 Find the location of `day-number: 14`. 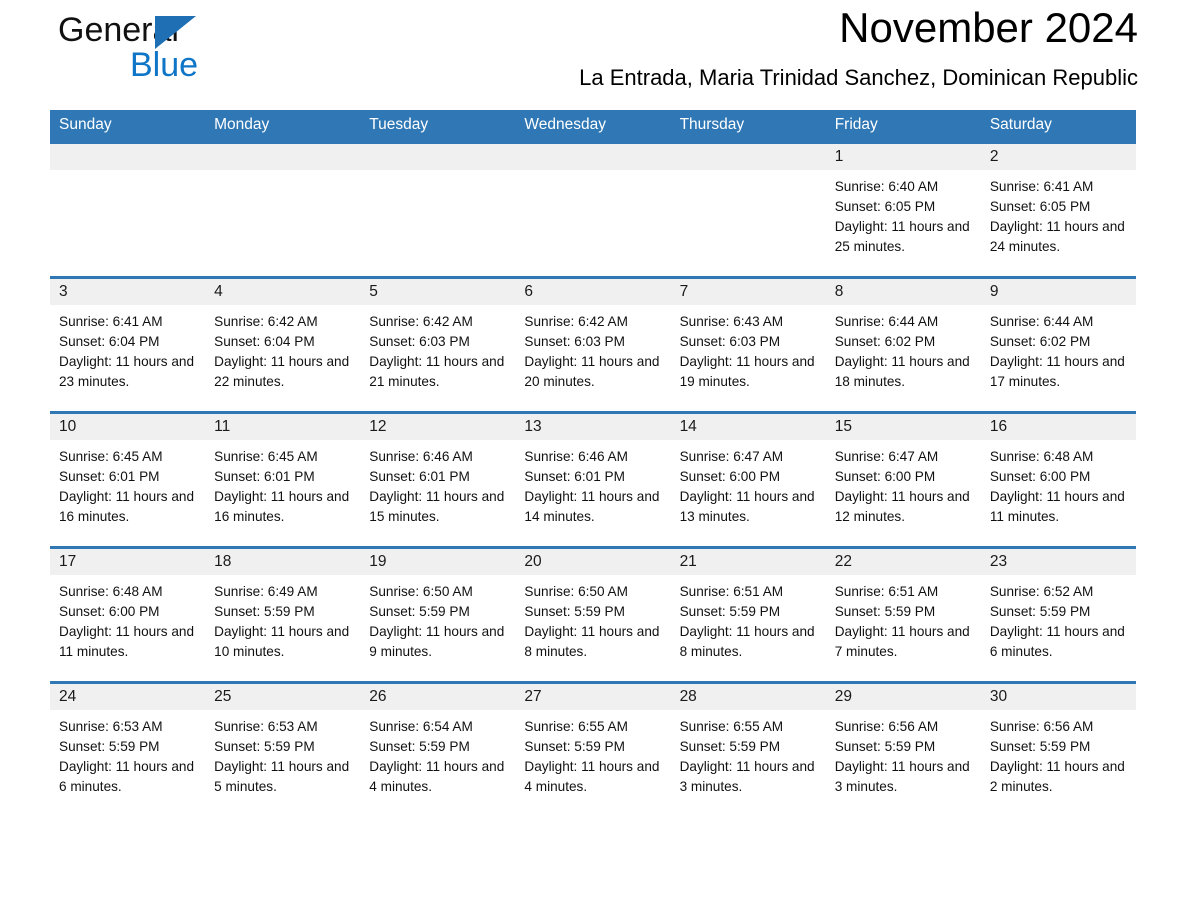

day-number: 14 is located at coordinates (748, 427).